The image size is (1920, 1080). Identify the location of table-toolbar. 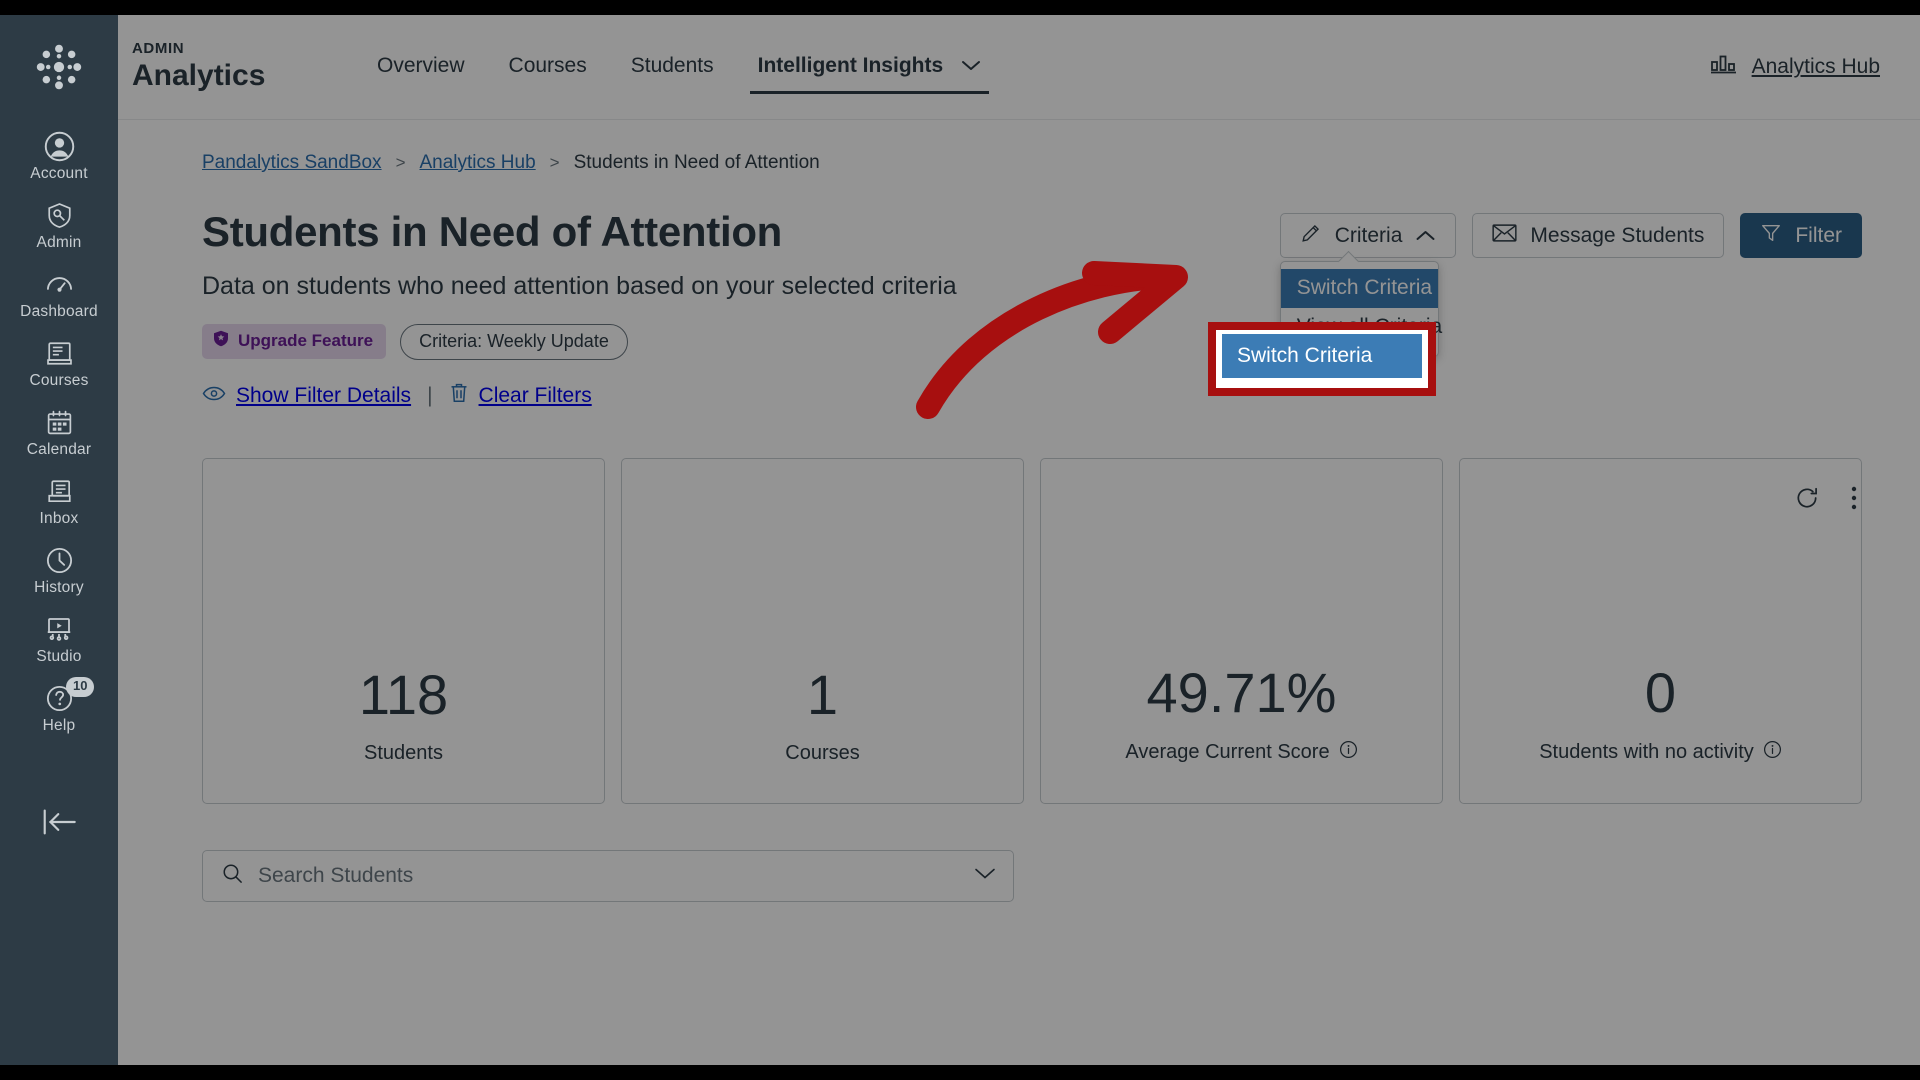
(1826, 500).